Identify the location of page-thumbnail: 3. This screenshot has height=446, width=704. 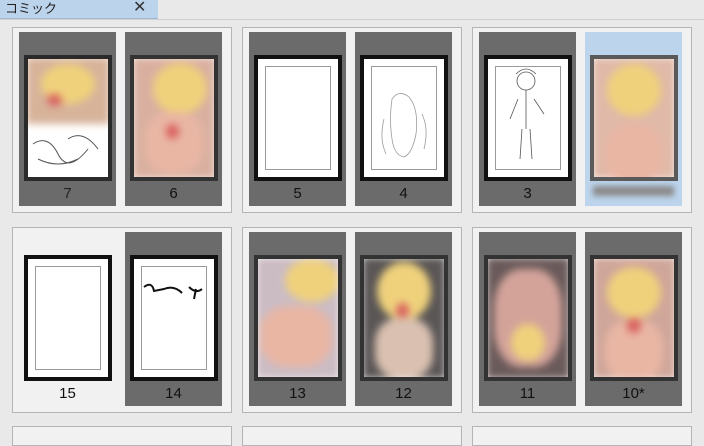
(527, 119).